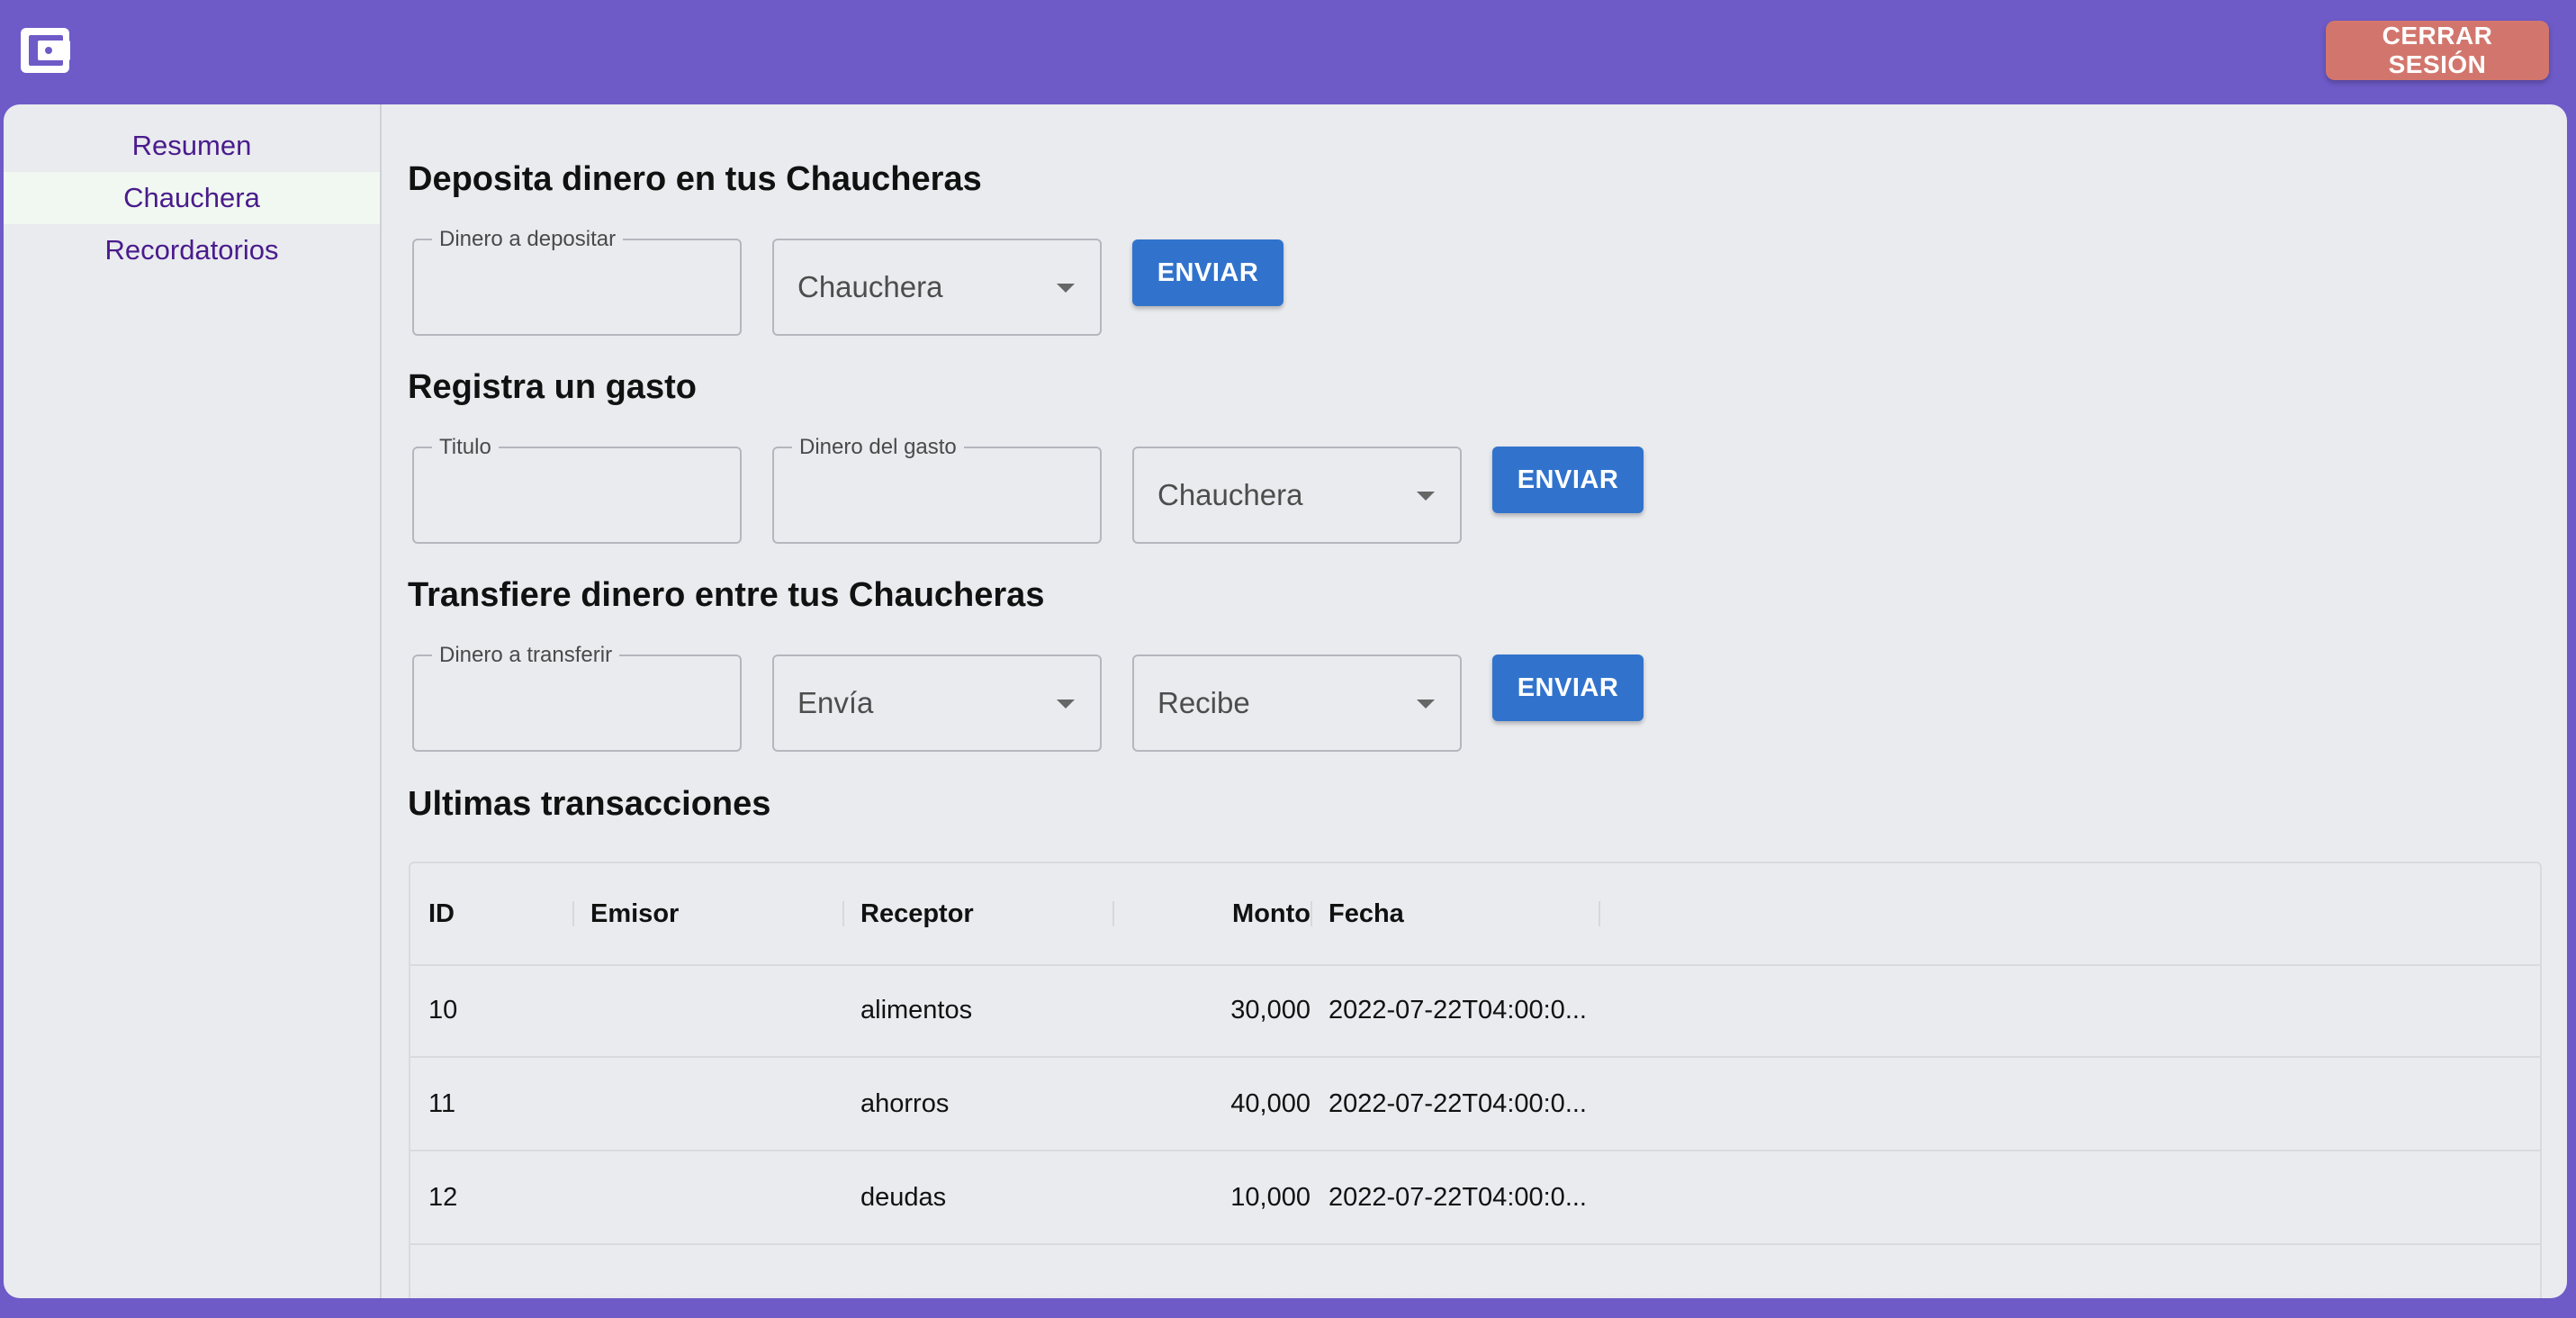 Image resolution: width=2576 pixels, height=1318 pixels. Describe the element at coordinates (443, 1010) in the screenshot. I see `cell-id: 10` at that location.